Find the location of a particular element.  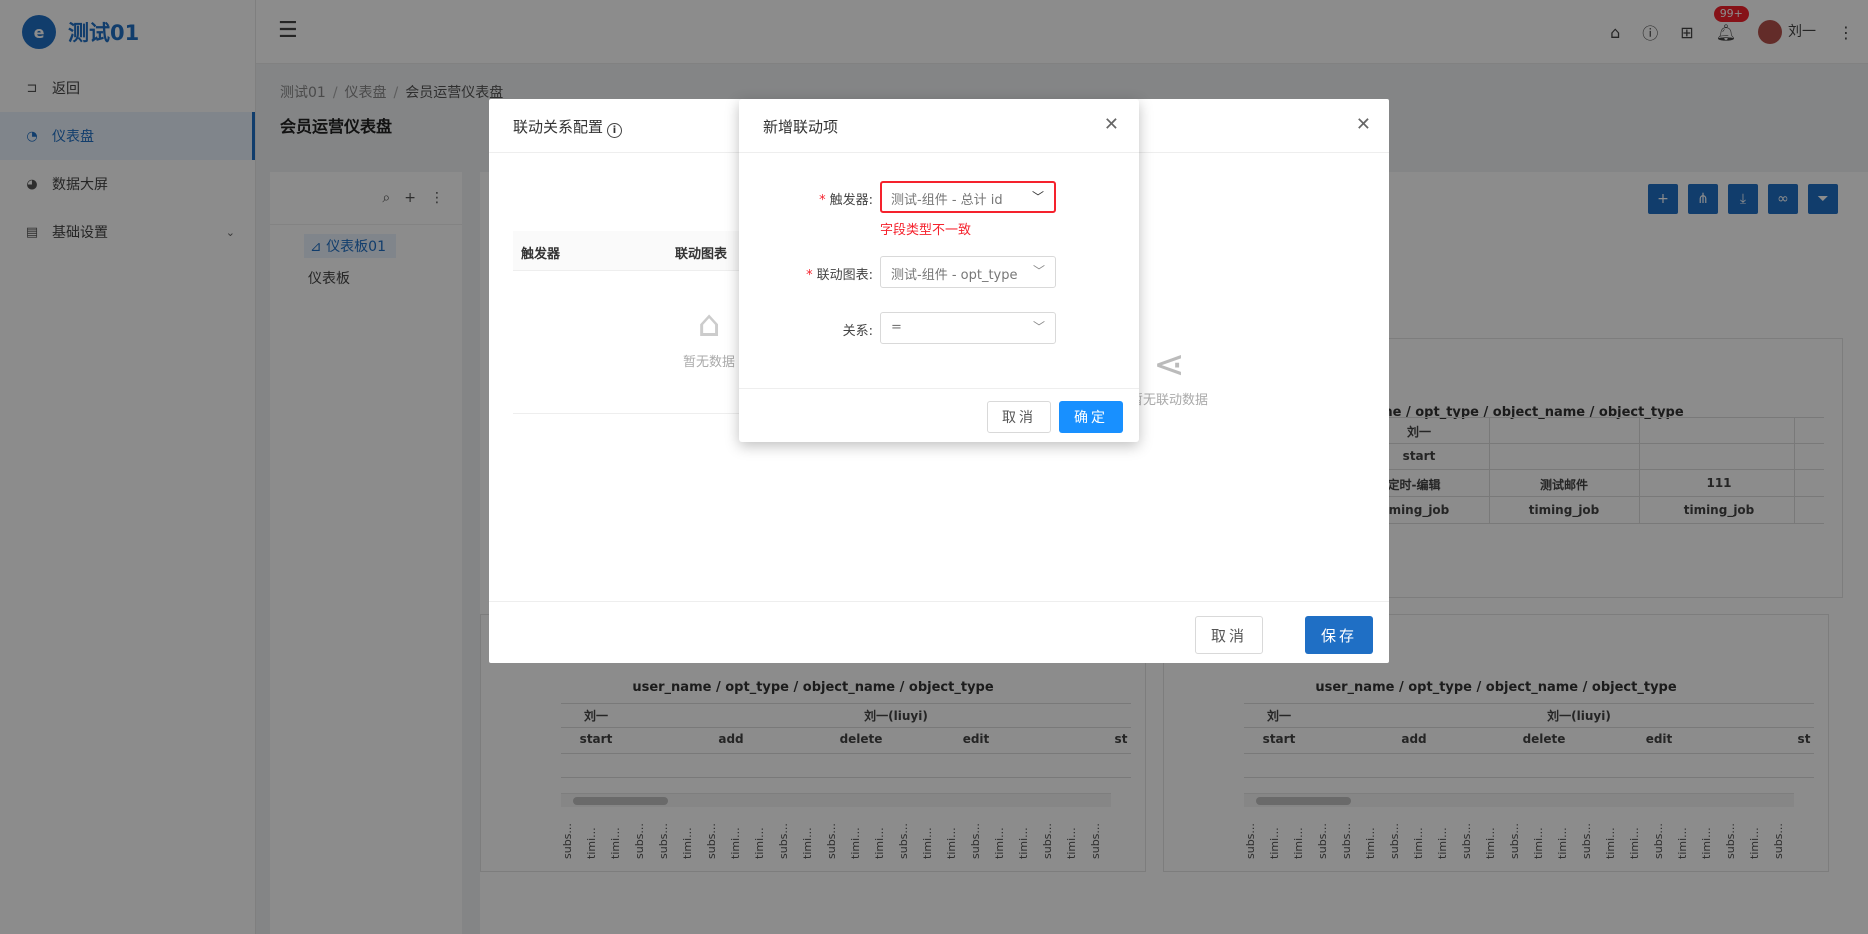

trigger-select: 测试-组件 - 总计 id ﹀ is located at coordinates (968, 197).